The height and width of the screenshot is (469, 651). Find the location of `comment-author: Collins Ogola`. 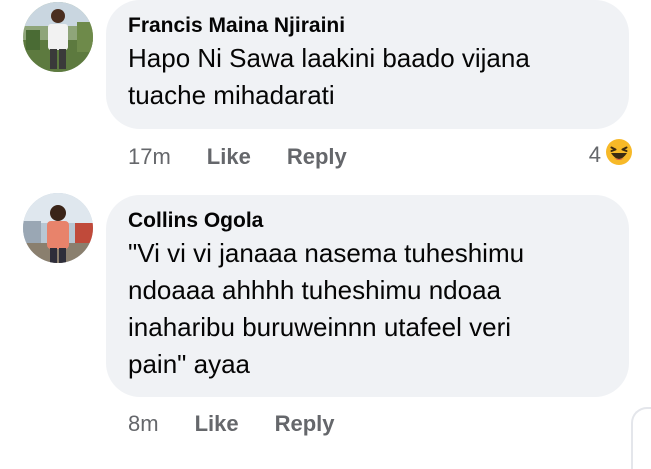

comment-author: Collins Ogola is located at coordinates (367, 221).